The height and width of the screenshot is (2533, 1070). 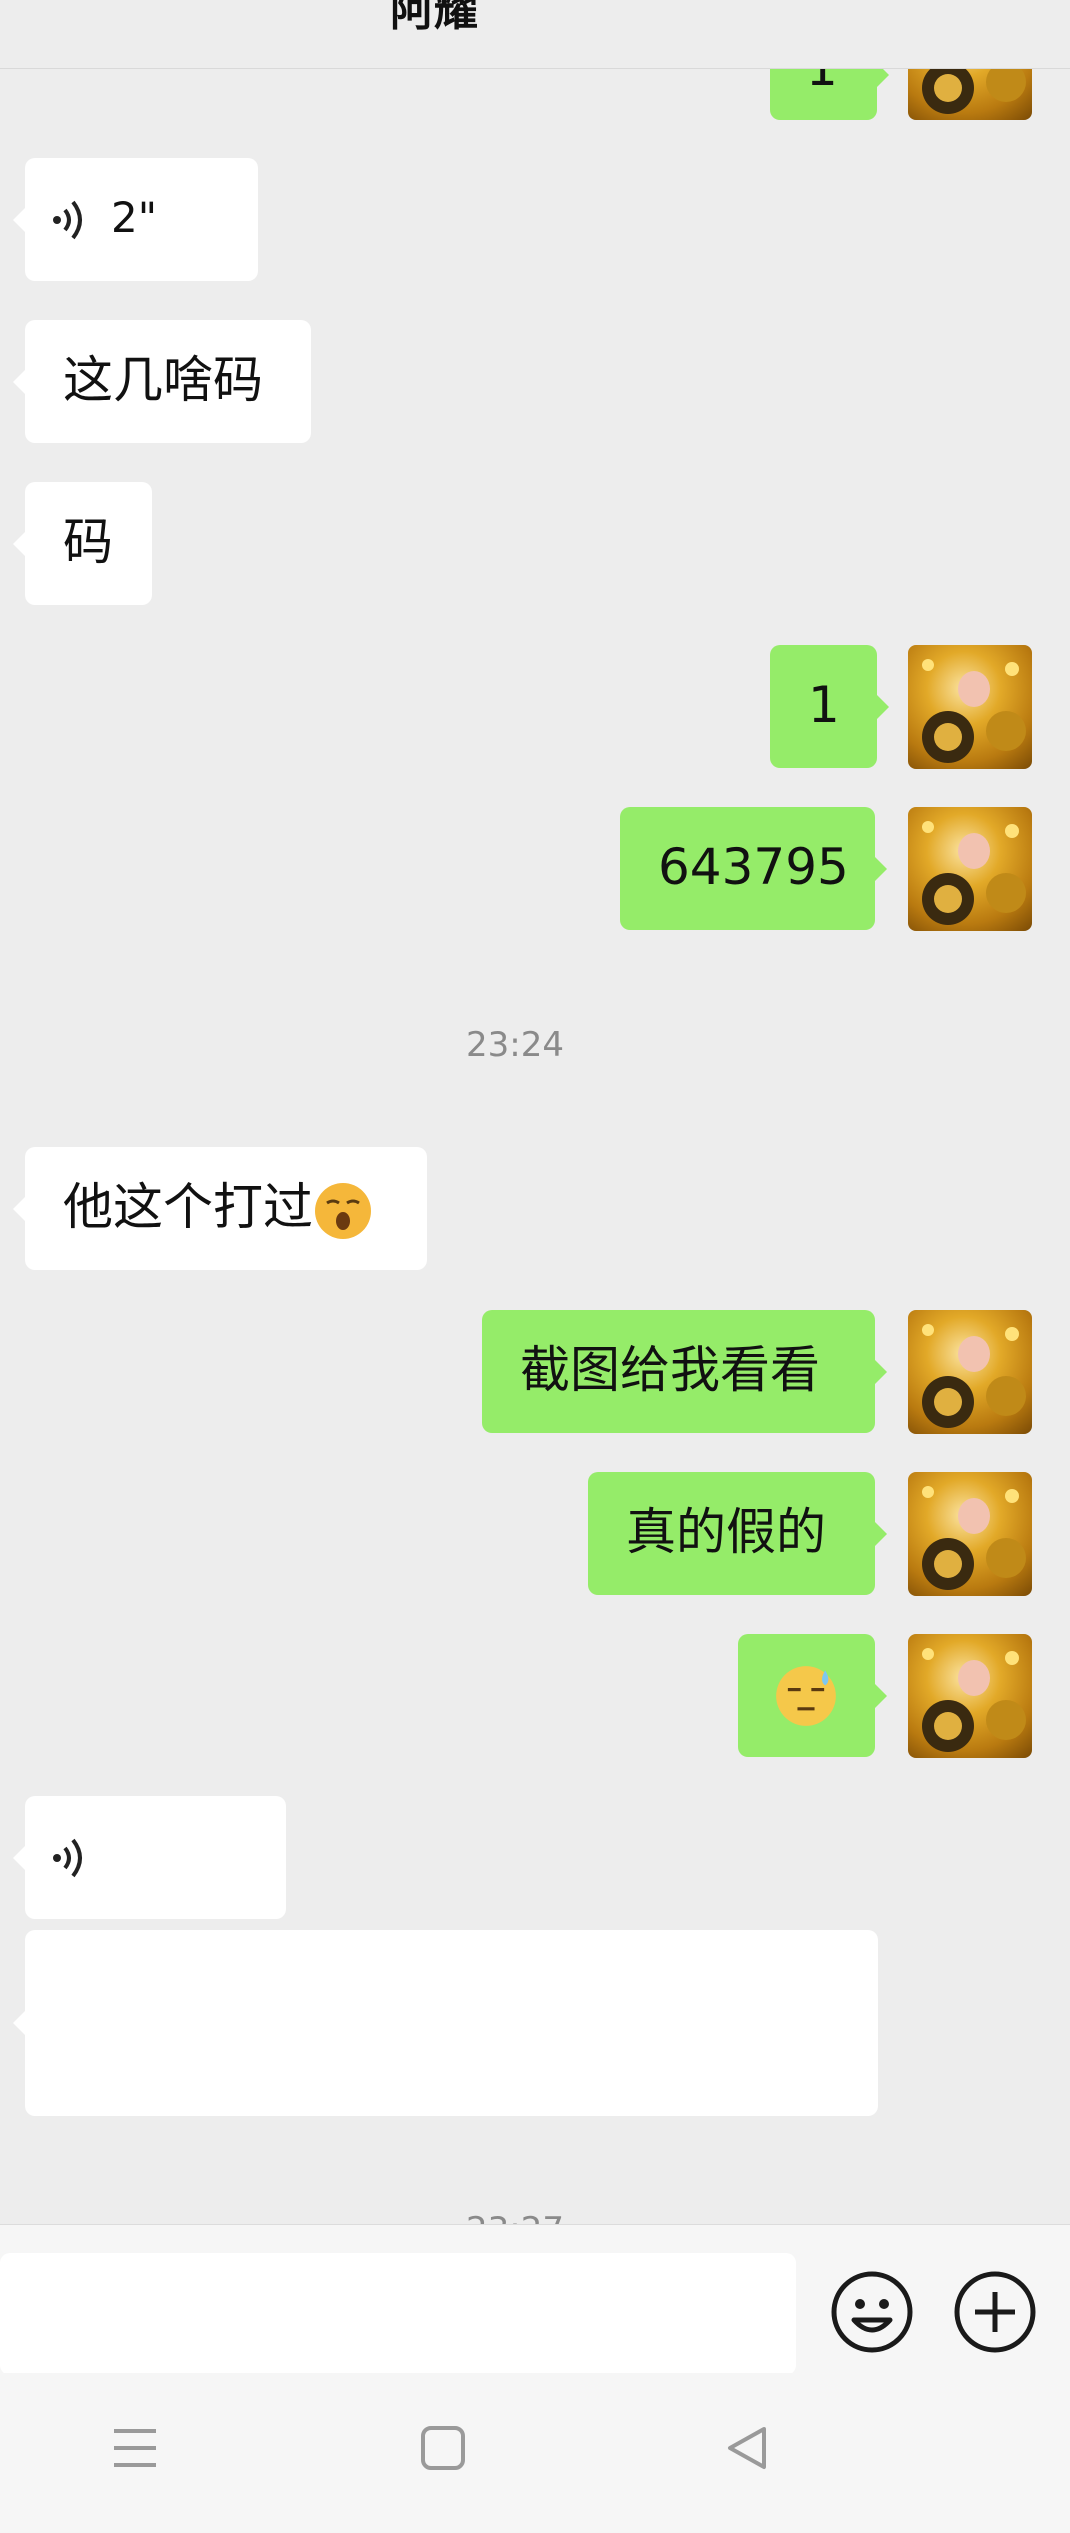 What do you see at coordinates (670, 1370) in the screenshot?
I see `message-text: 截图给我看看` at bounding box center [670, 1370].